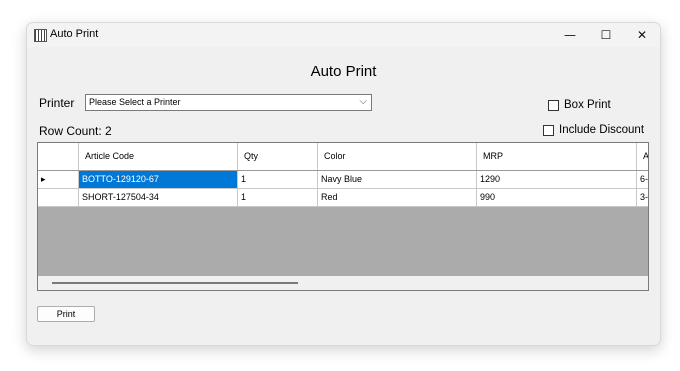  Describe the element at coordinates (397, 156) in the screenshot. I see `column-header: Color` at that location.